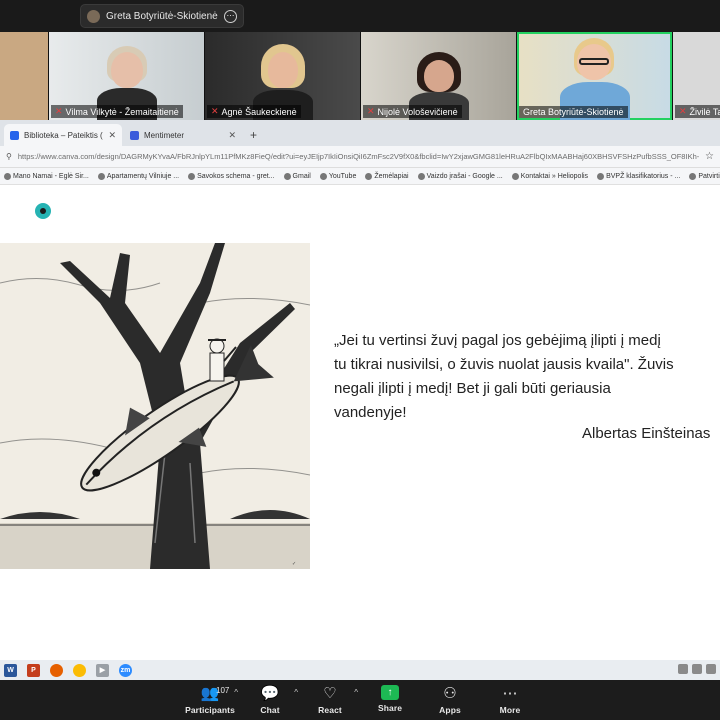  Describe the element at coordinates (709, 156) in the screenshot. I see `bookmark-star-icon: ☆` at that location.